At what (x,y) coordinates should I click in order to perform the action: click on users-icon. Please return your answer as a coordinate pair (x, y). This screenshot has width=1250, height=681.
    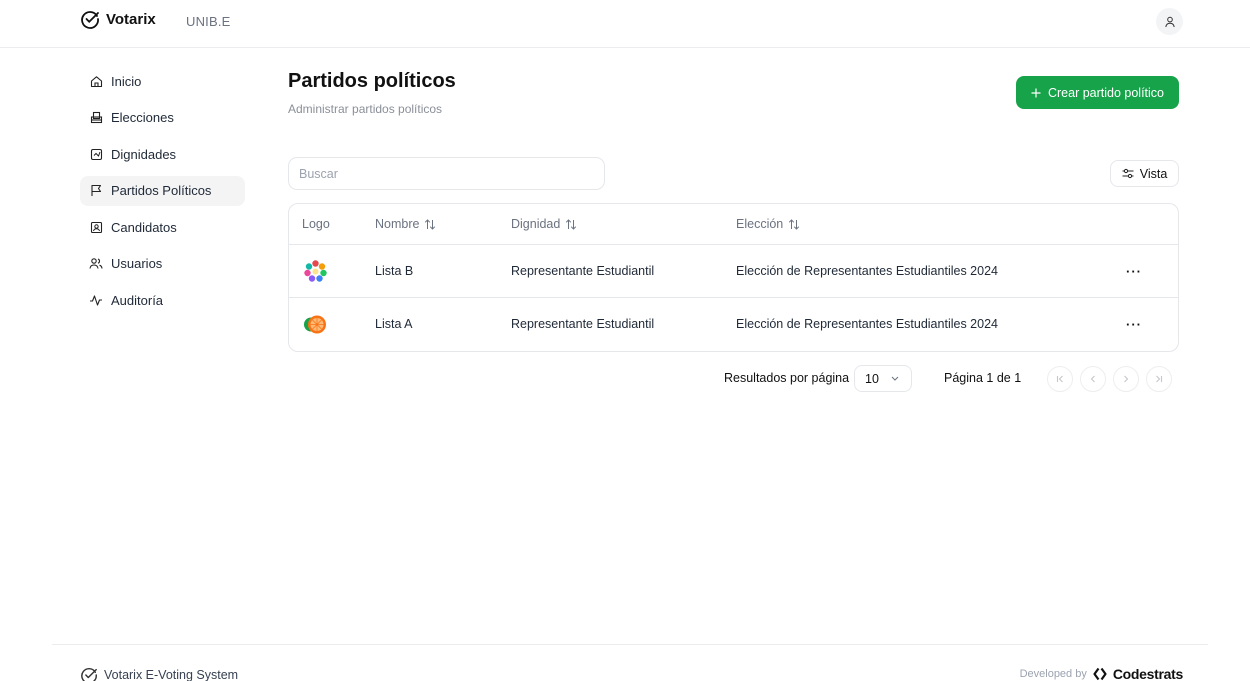
    Looking at the image, I should click on (96, 264).